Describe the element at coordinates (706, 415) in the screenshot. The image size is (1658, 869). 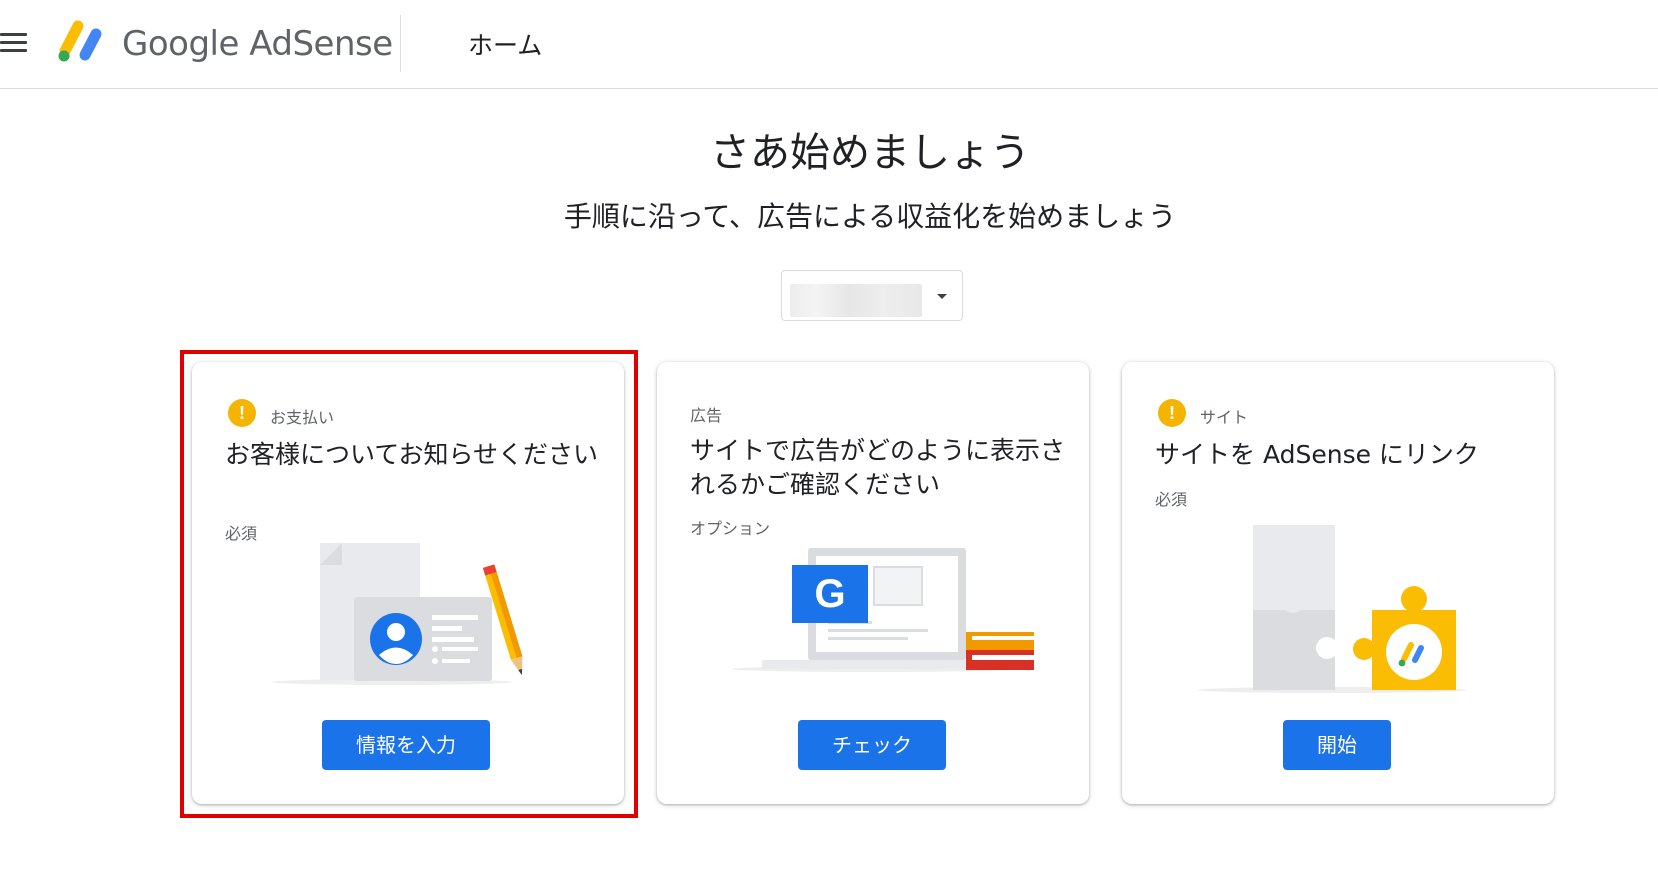
I see `card-category: 広告` at that location.